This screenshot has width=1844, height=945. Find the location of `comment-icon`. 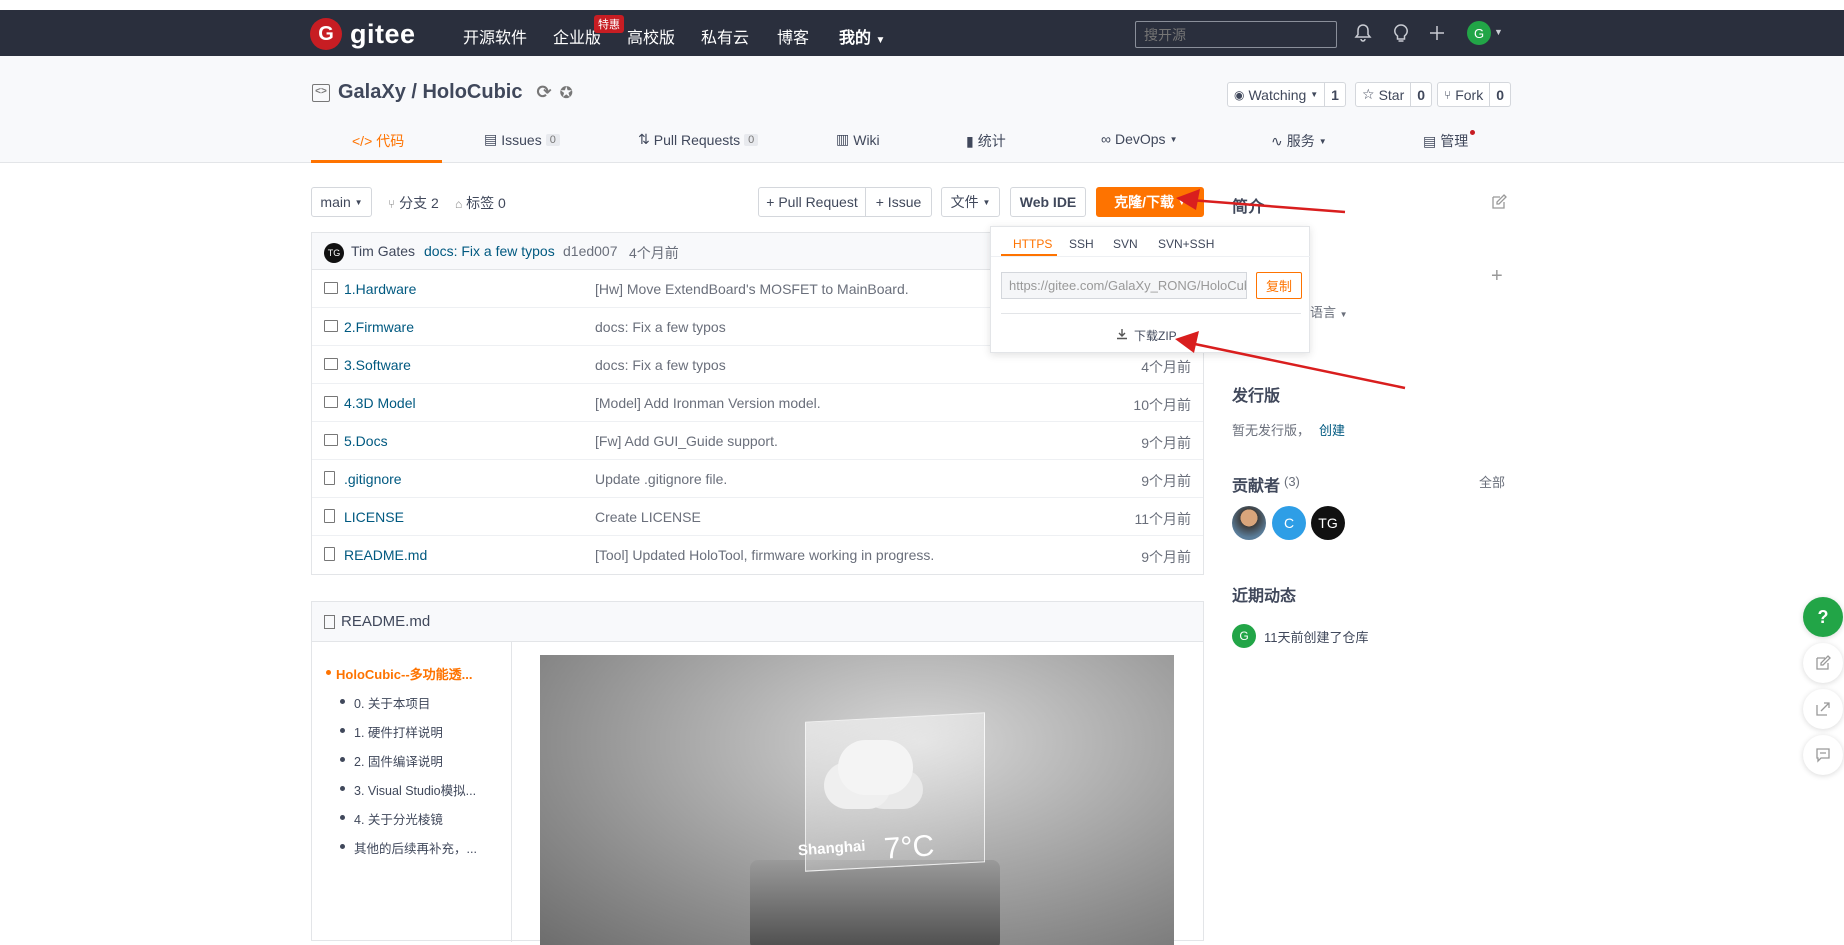

comment-icon is located at coordinates (1823, 755).